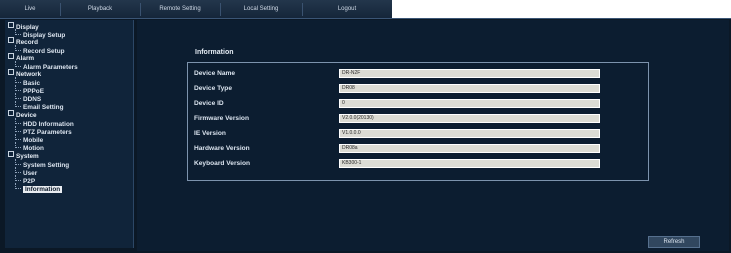  I want to click on tab-remote-setting: Remote Setting, so click(180, 9).